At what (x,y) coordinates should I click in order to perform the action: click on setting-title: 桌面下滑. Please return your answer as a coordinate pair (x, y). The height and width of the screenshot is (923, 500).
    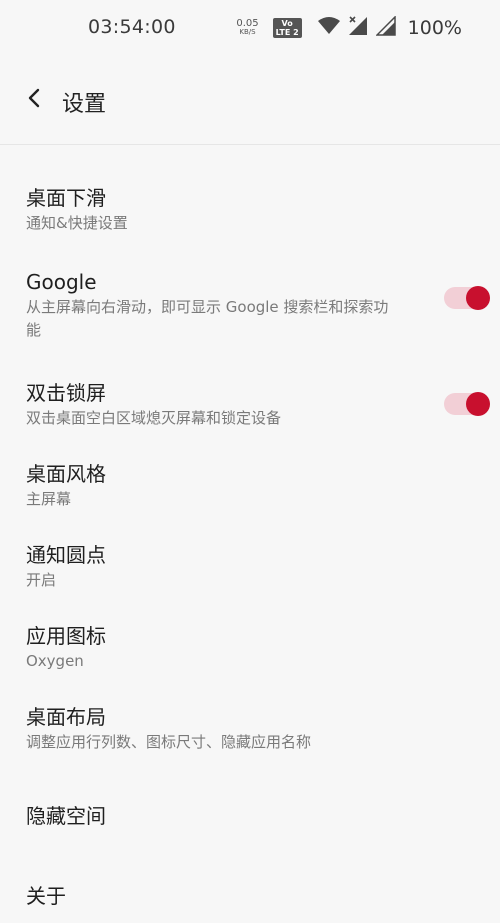
    Looking at the image, I should click on (66, 198).